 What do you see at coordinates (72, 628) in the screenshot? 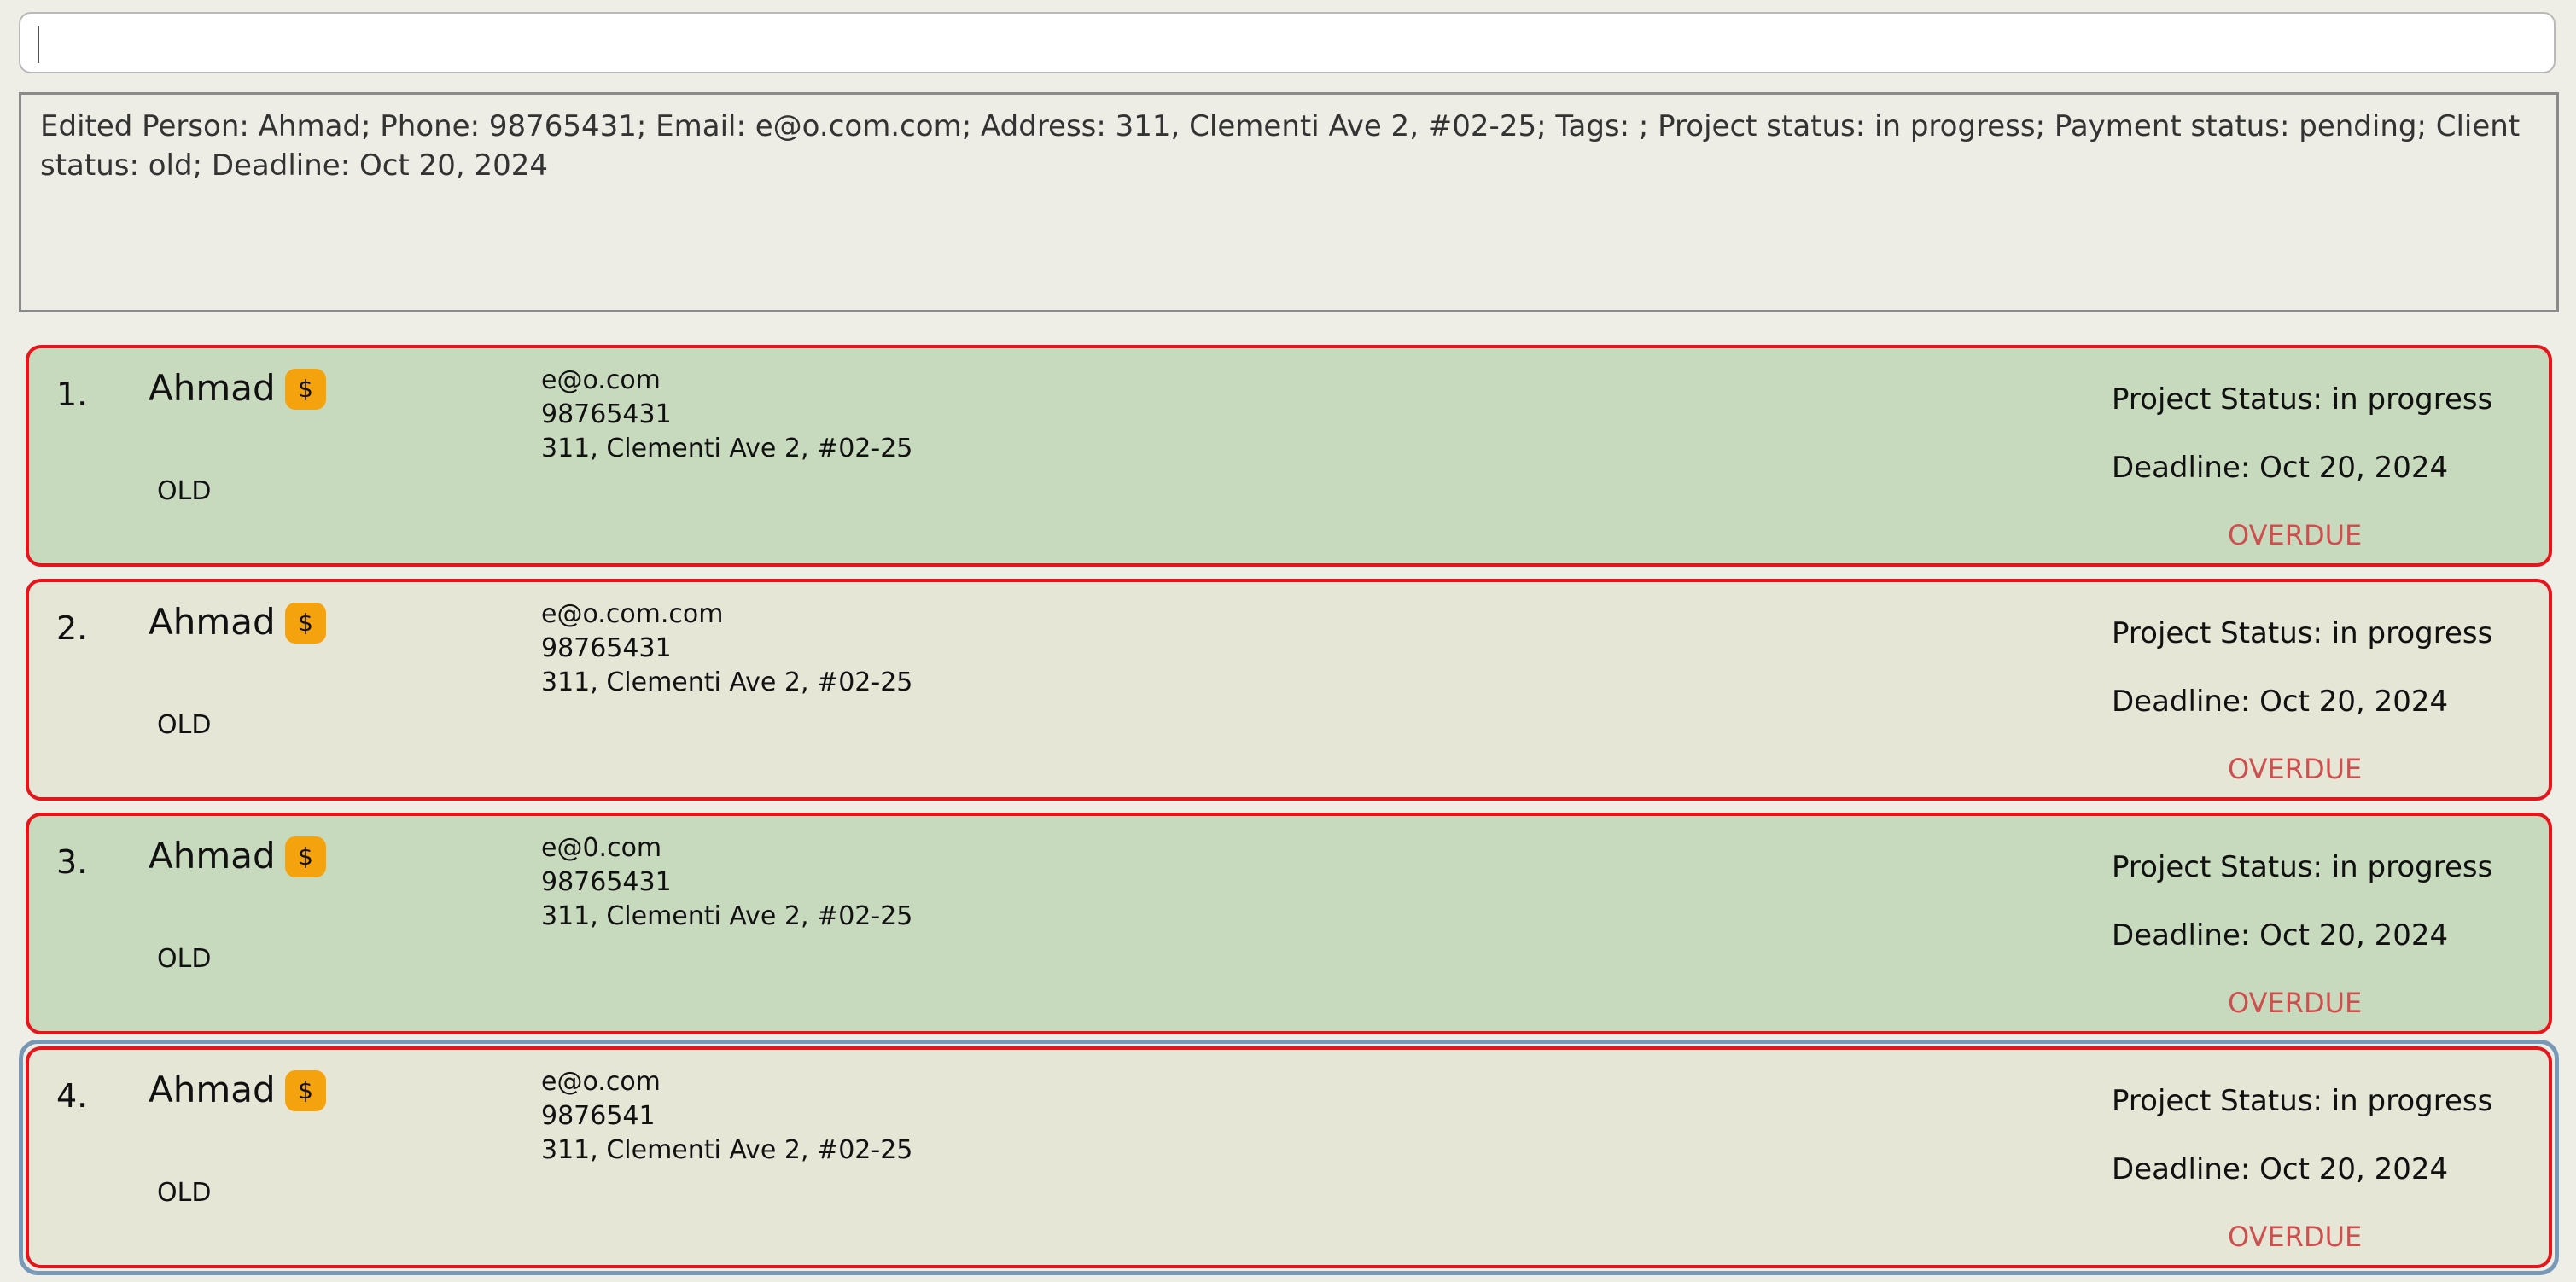
I see `person-index: 2.` at bounding box center [72, 628].